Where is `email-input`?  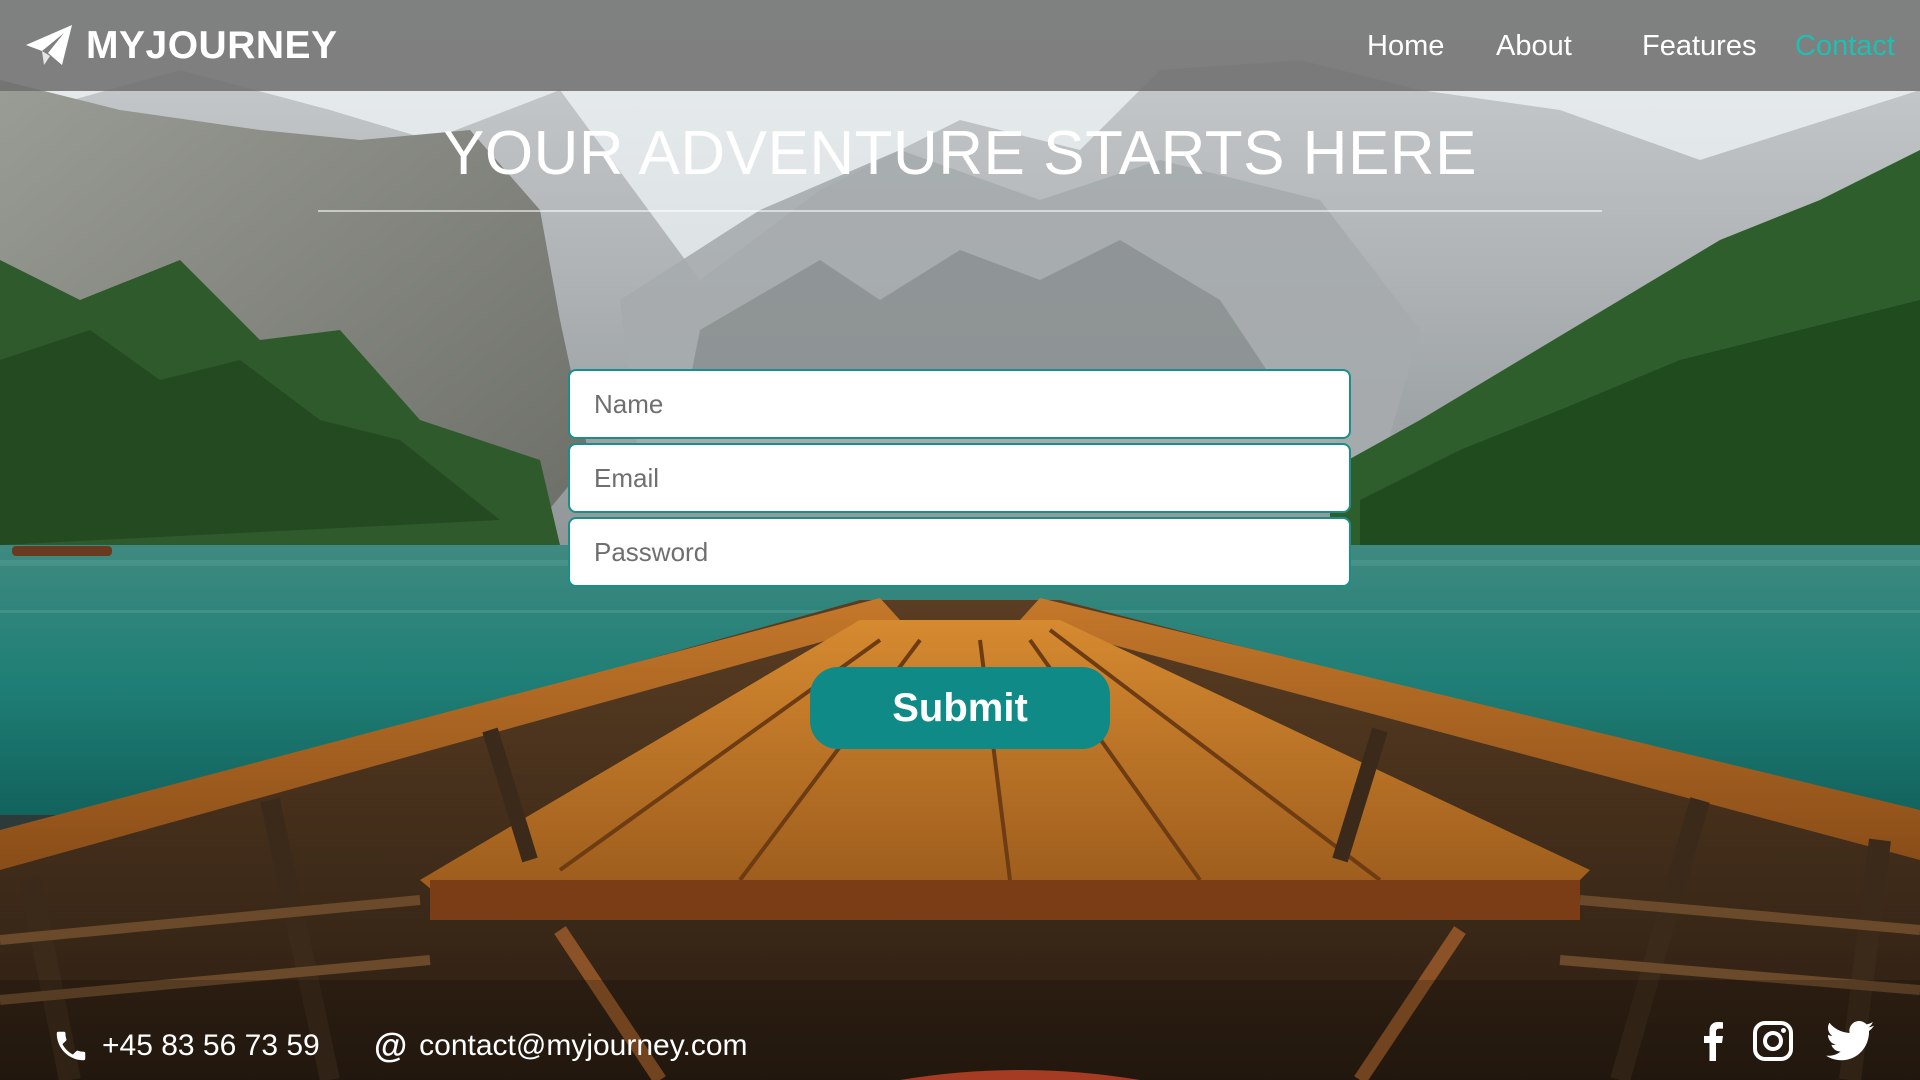
email-input is located at coordinates (959, 478).